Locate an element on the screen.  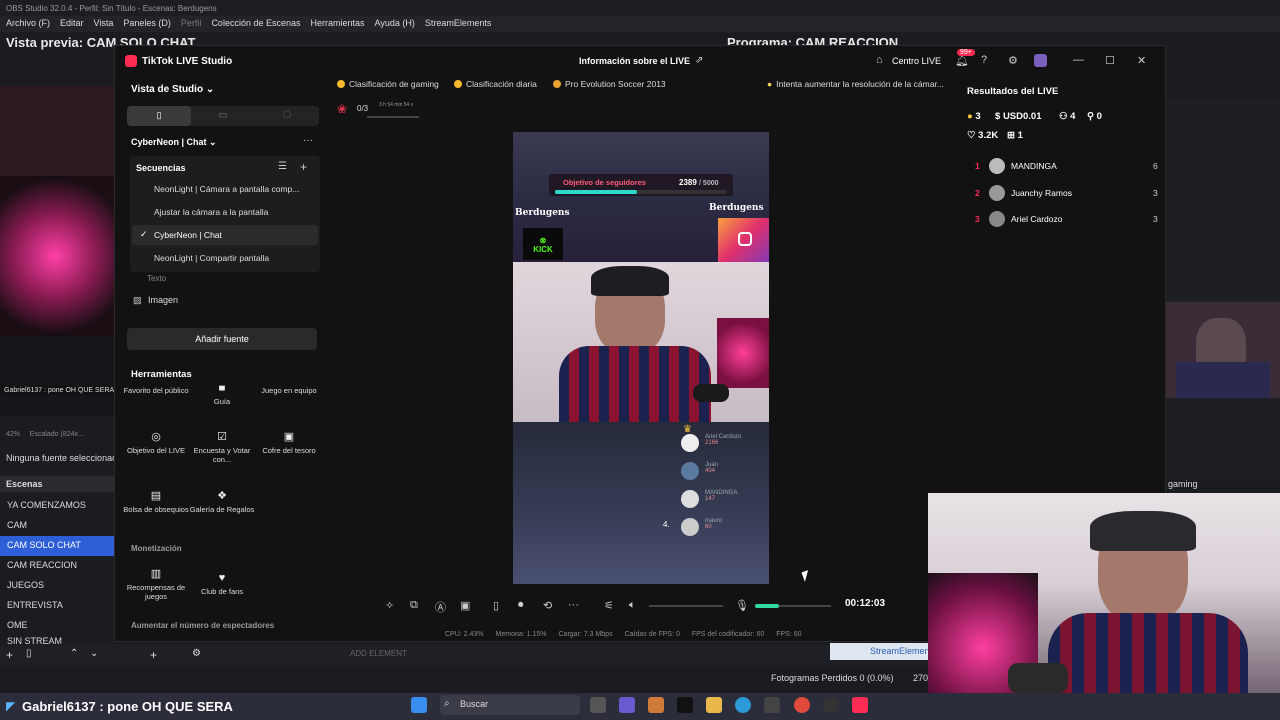
record-icon: ⏺ is located at coordinates (521, 605).